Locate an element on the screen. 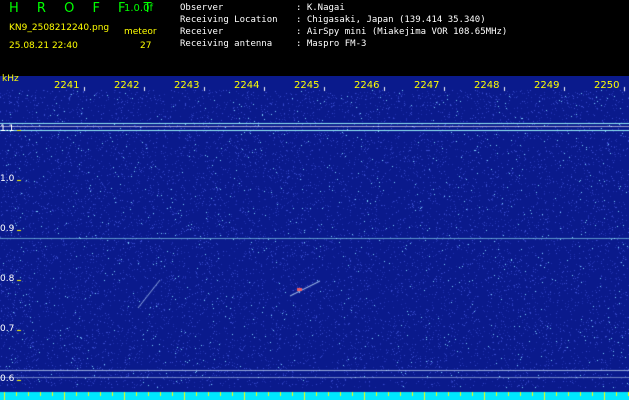 The height and width of the screenshot is (400, 629). y-tick-label: 1.1 is located at coordinates (7, 129).